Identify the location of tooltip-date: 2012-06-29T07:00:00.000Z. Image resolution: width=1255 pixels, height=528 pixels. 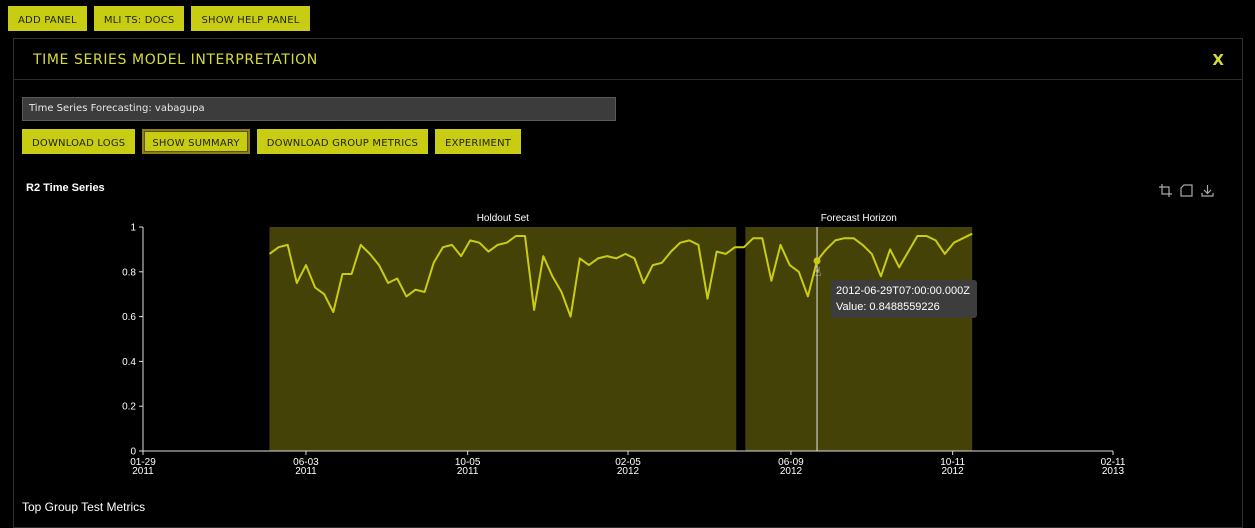
(903, 291).